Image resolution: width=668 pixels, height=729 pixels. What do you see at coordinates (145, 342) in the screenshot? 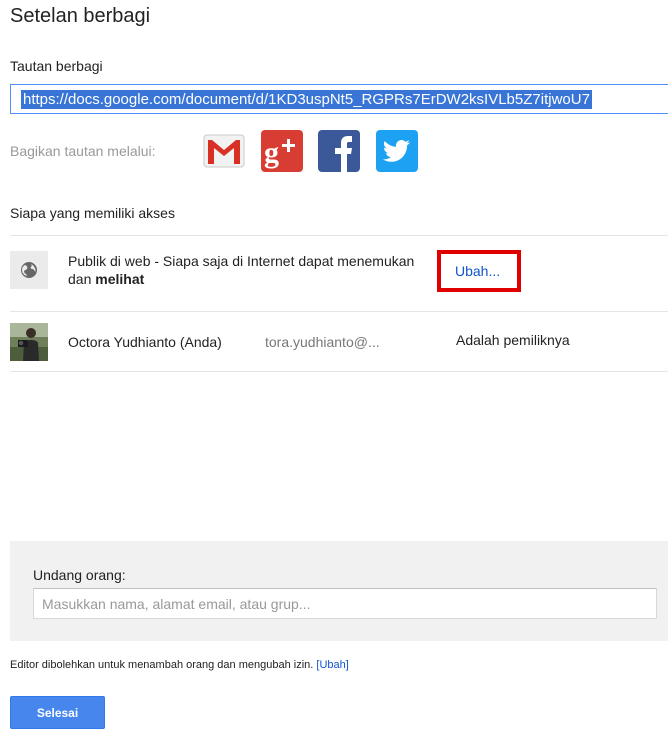
I see `owner-name: Octora Yudhianto (Anda)` at bounding box center [145, 342].